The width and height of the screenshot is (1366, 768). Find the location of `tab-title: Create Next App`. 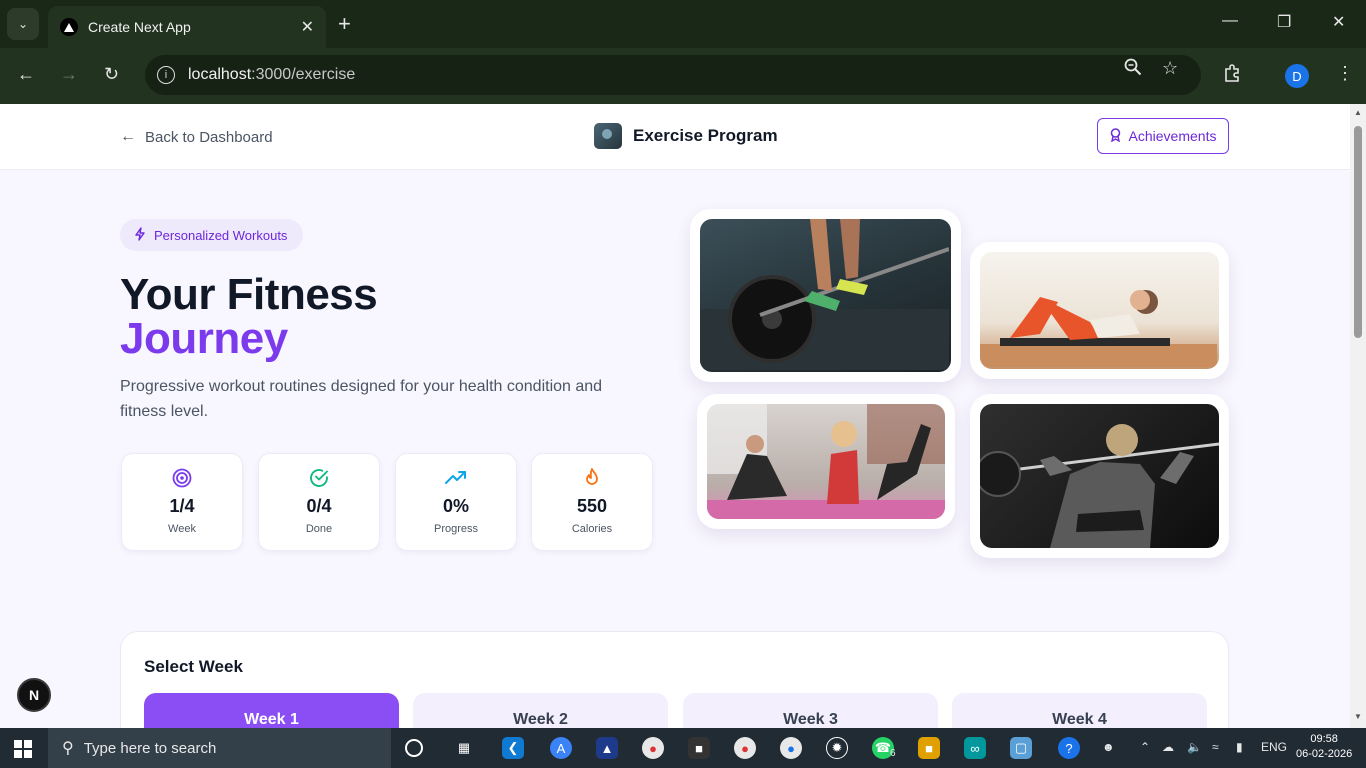

tab-title: Create Next App is located at coordinates (139, 27).